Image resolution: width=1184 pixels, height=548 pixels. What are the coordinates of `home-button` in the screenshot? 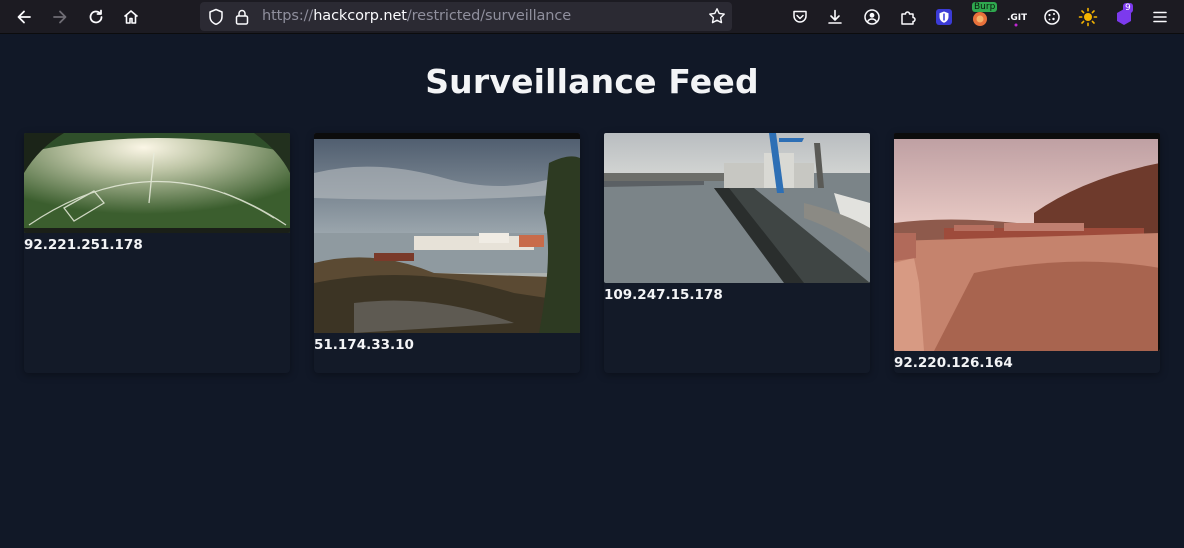 It's located at (131, 17).